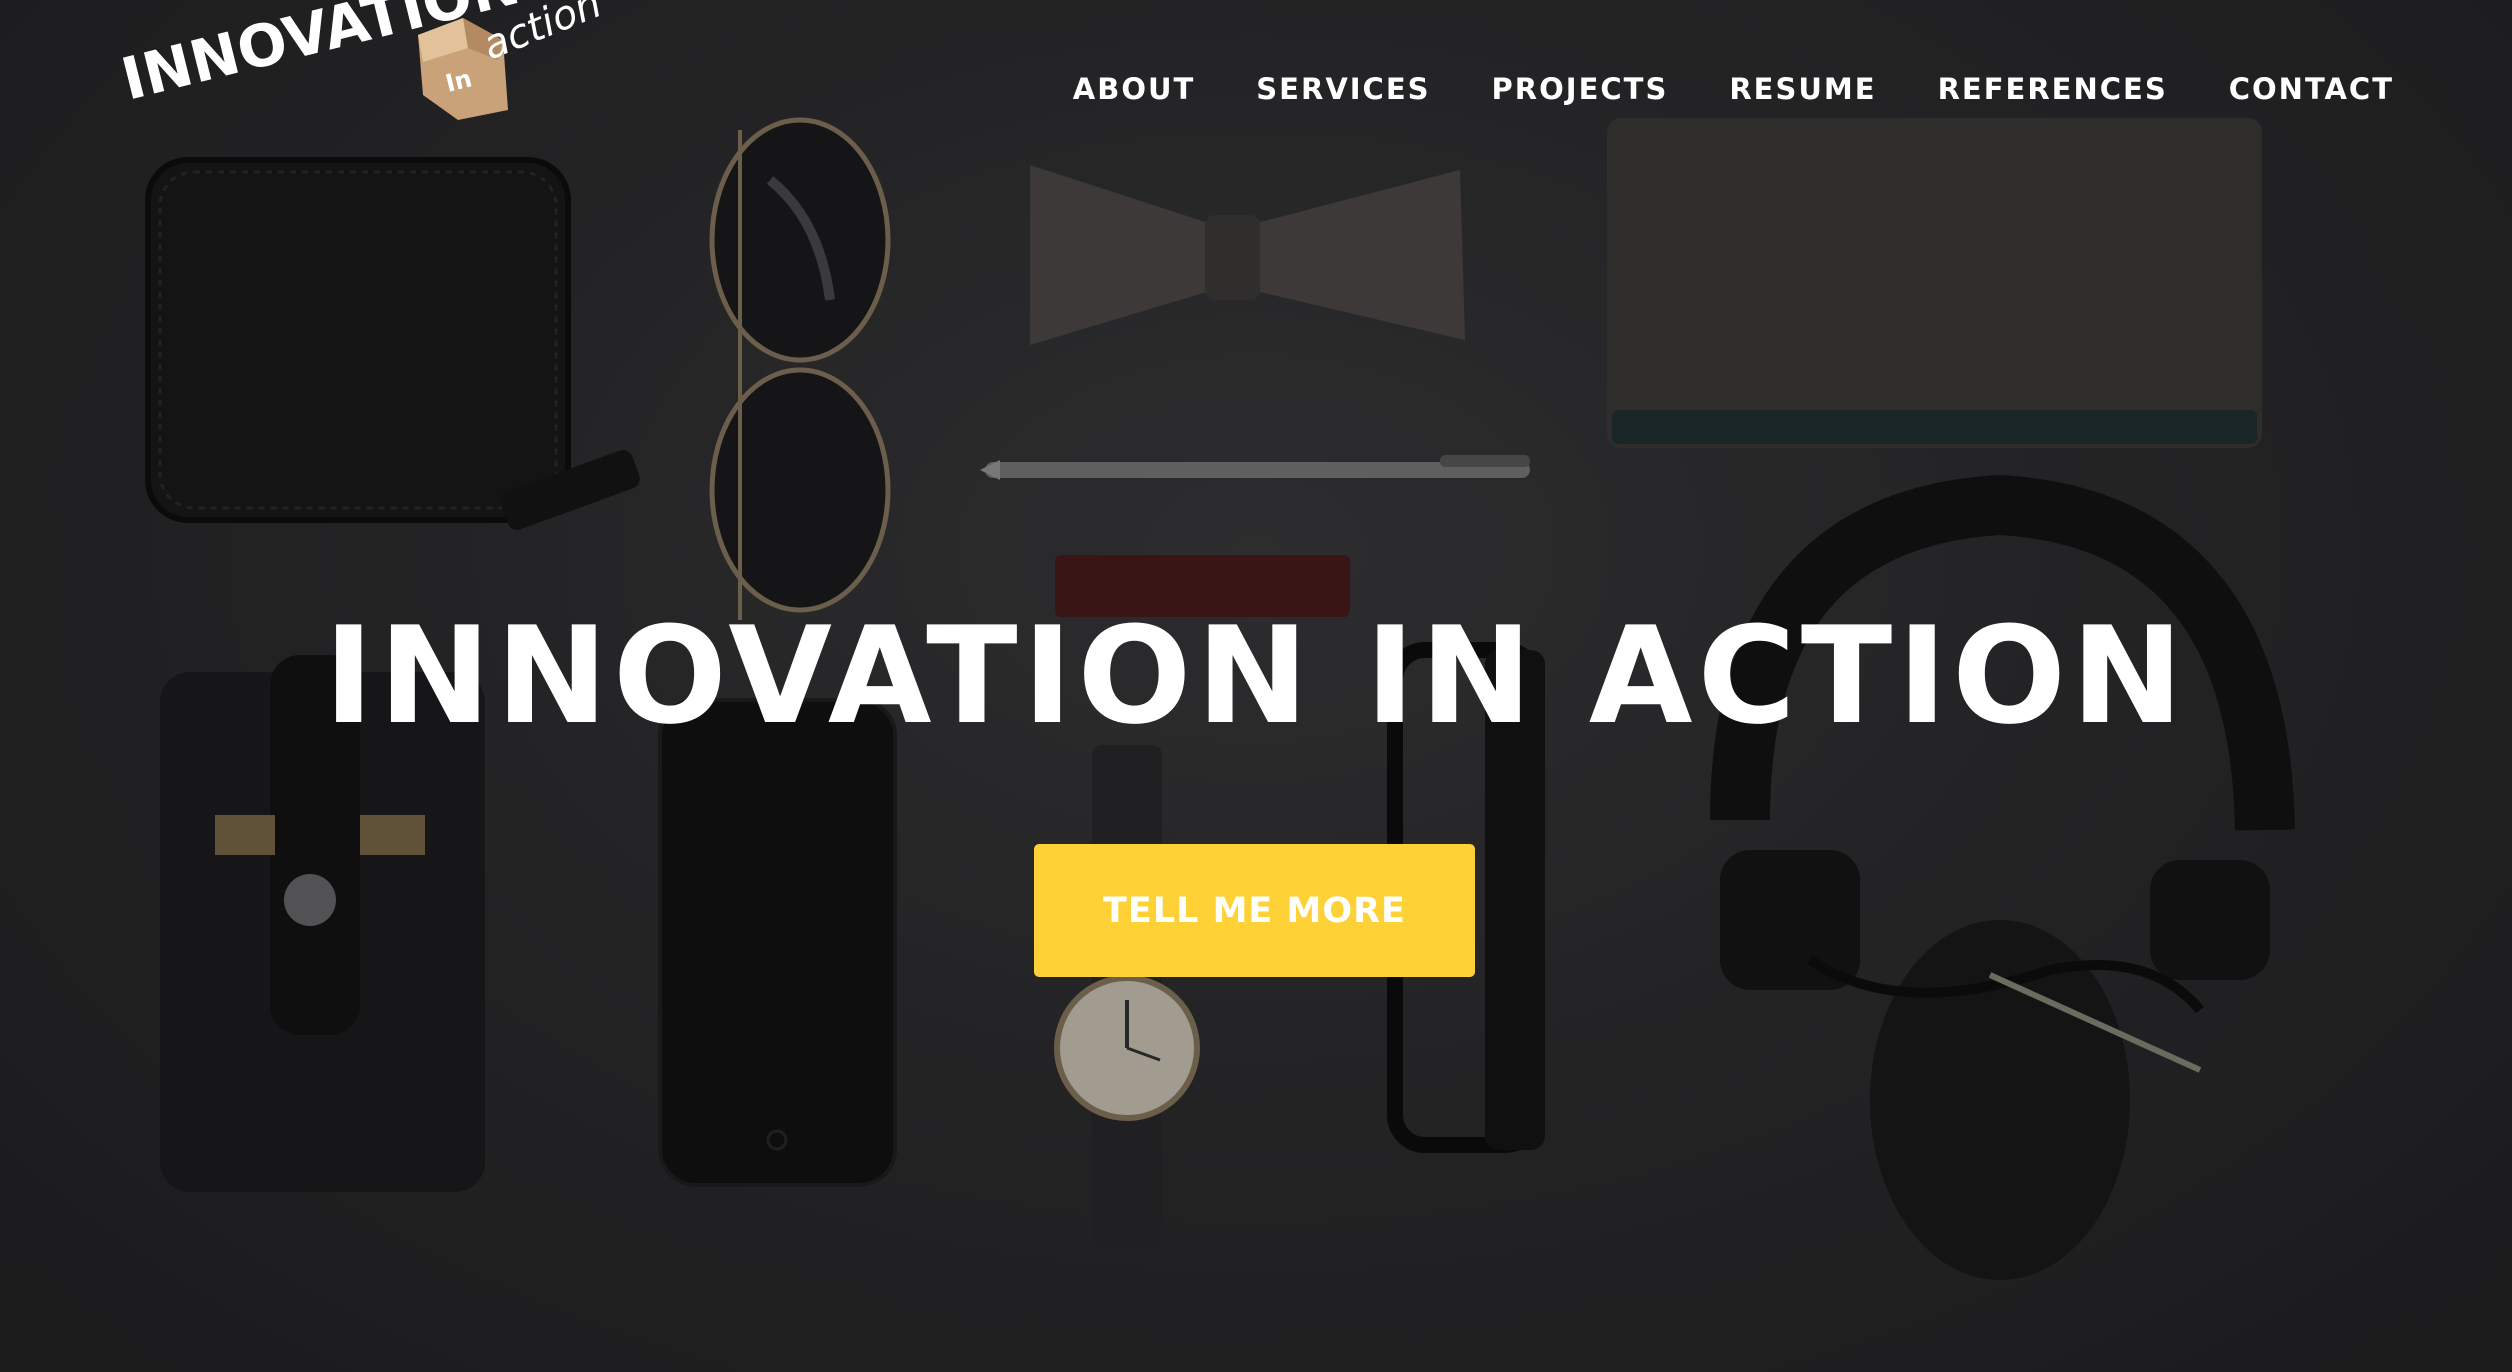 The height and width of the screenshot is (1372, 2512). I want to click on tell-me-more-button: TELL ME MORE, so click(1254, 910).